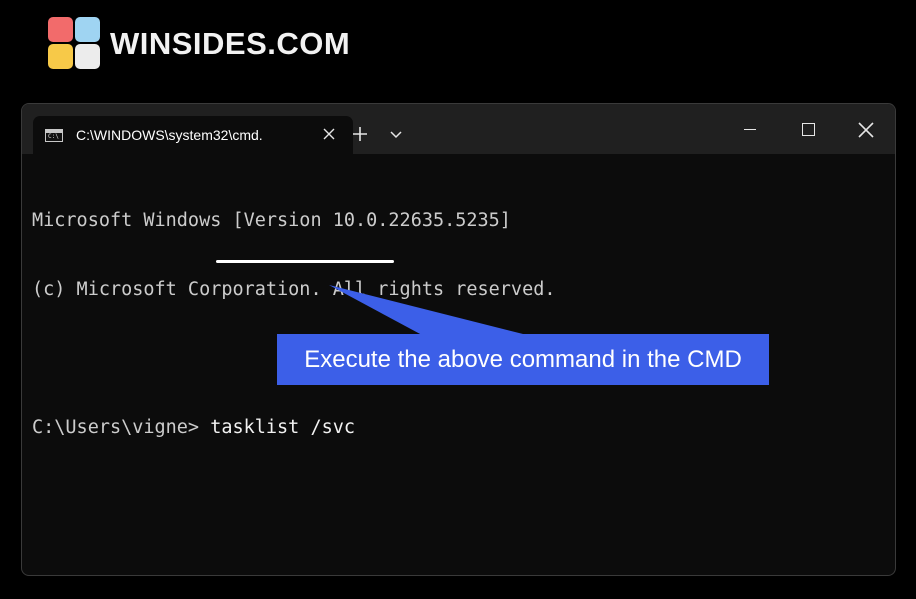 The height and width of the screenshot is (599, 916). What do you see at coordinates (60, 56) in the screenshot?
I see `logo-tile-yellow` at bounding box center [60, 56].